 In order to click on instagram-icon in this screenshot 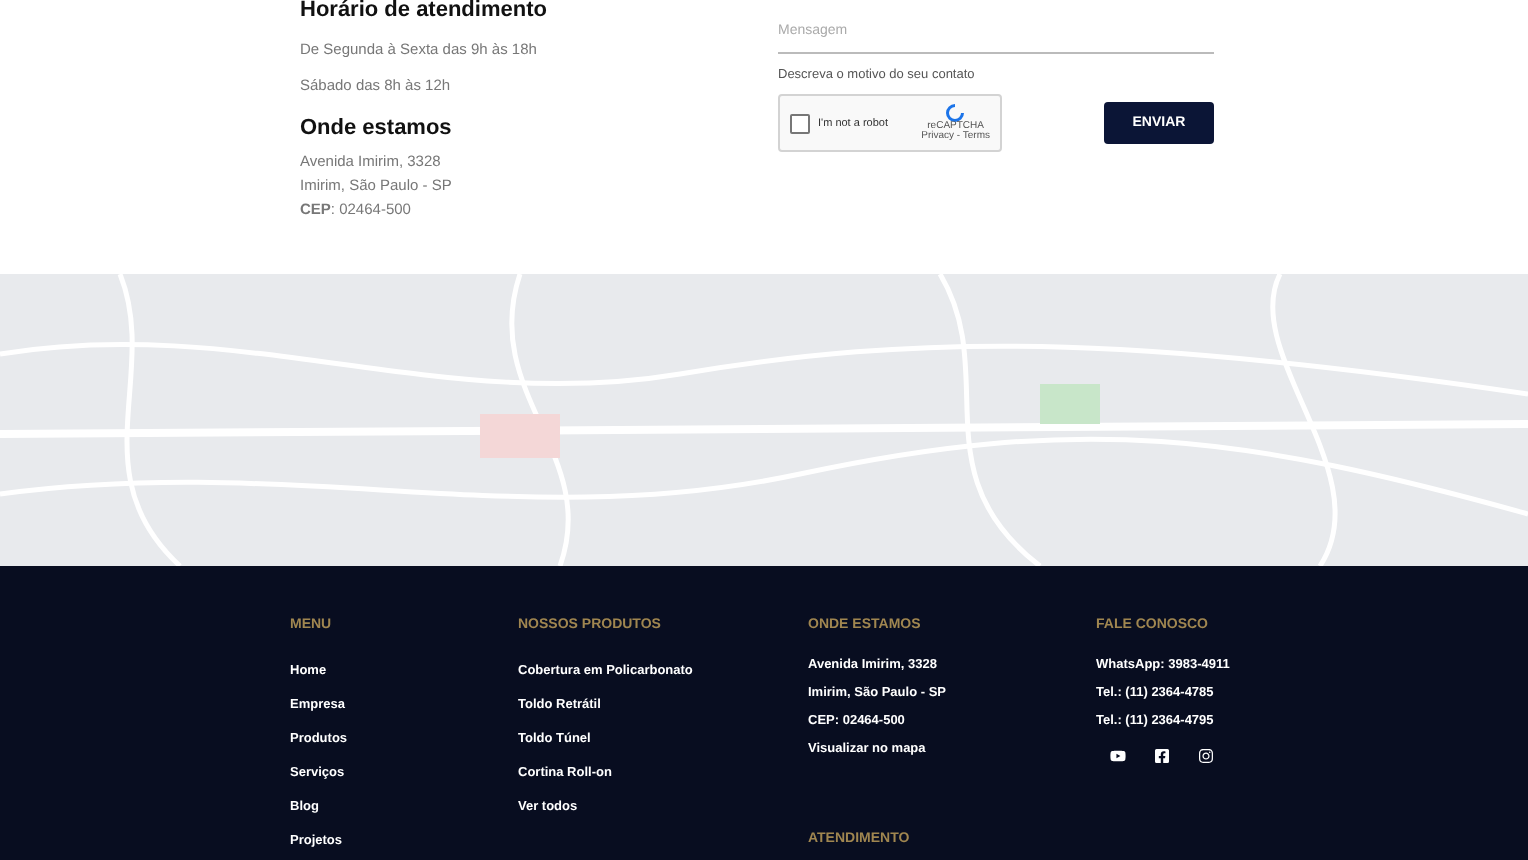, I will do `click(1206, 756)`.